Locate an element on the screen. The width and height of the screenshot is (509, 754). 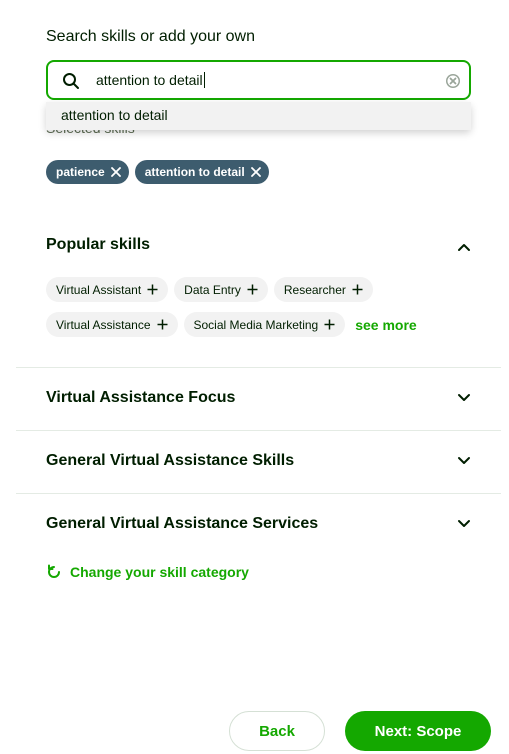
suggestion-dropdown: attention to detail is located at coordinates (258, 116).